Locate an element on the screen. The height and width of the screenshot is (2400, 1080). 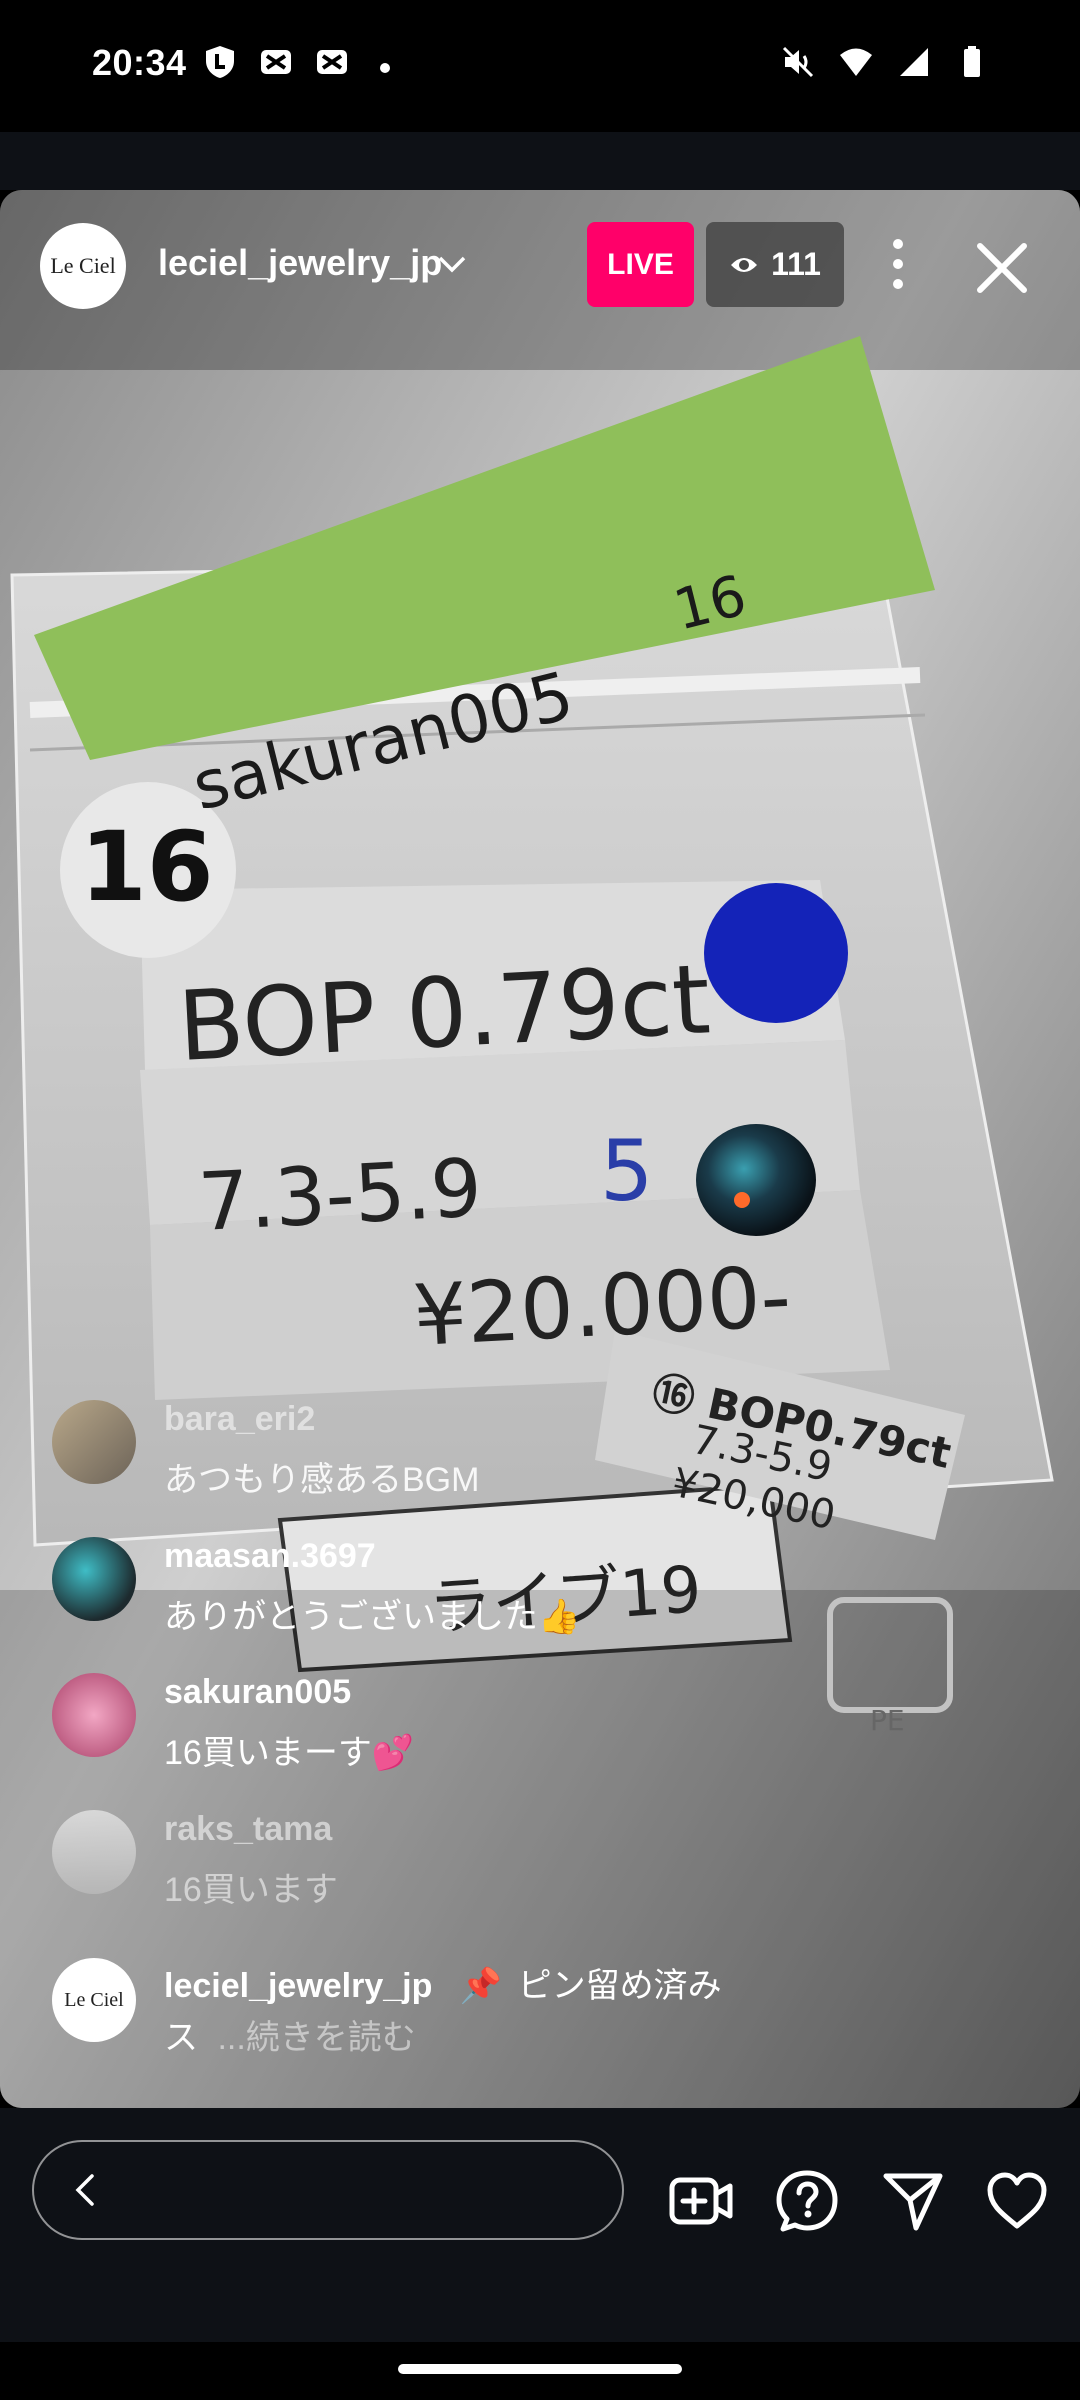
home-indicator is located at coordinates (540, 2369).